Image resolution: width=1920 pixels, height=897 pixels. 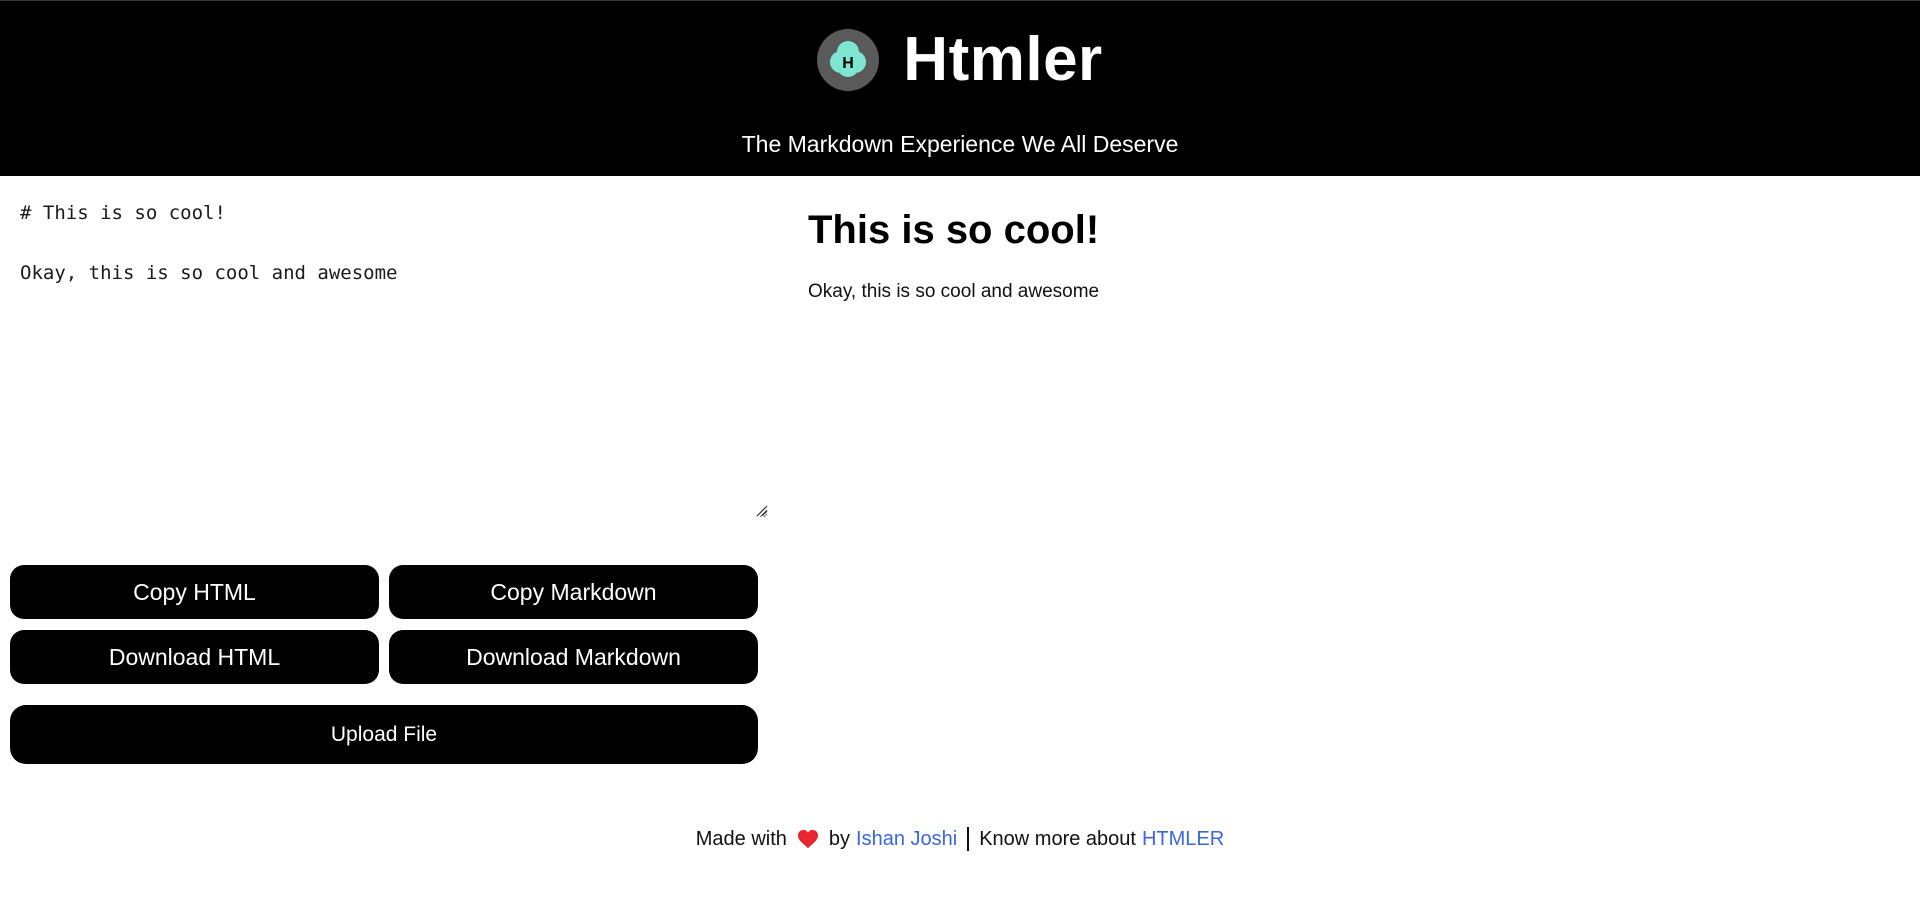 What do you see at coordinates (194, 657) in the screenshot?
I see `download-html-button: Download HTML` at bounding box center [194, 657].